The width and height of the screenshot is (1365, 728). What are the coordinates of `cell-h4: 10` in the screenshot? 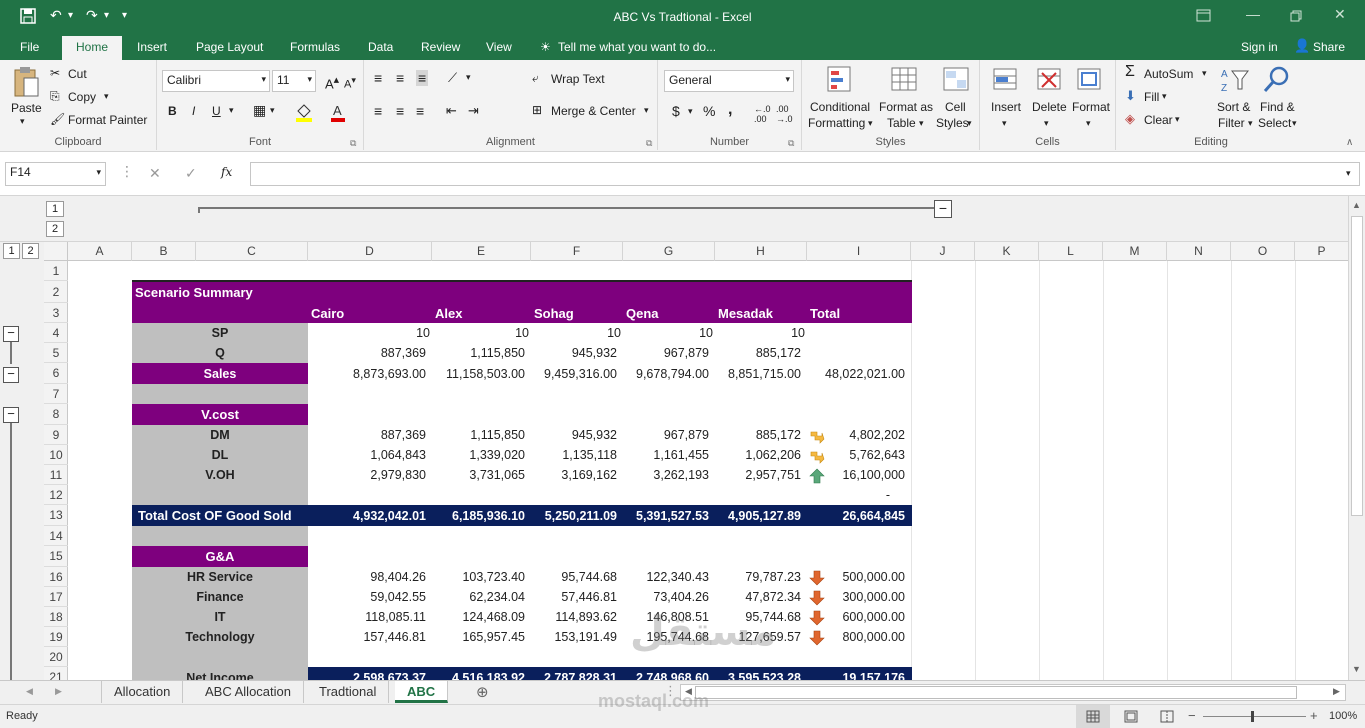 It's located at (760, 333).